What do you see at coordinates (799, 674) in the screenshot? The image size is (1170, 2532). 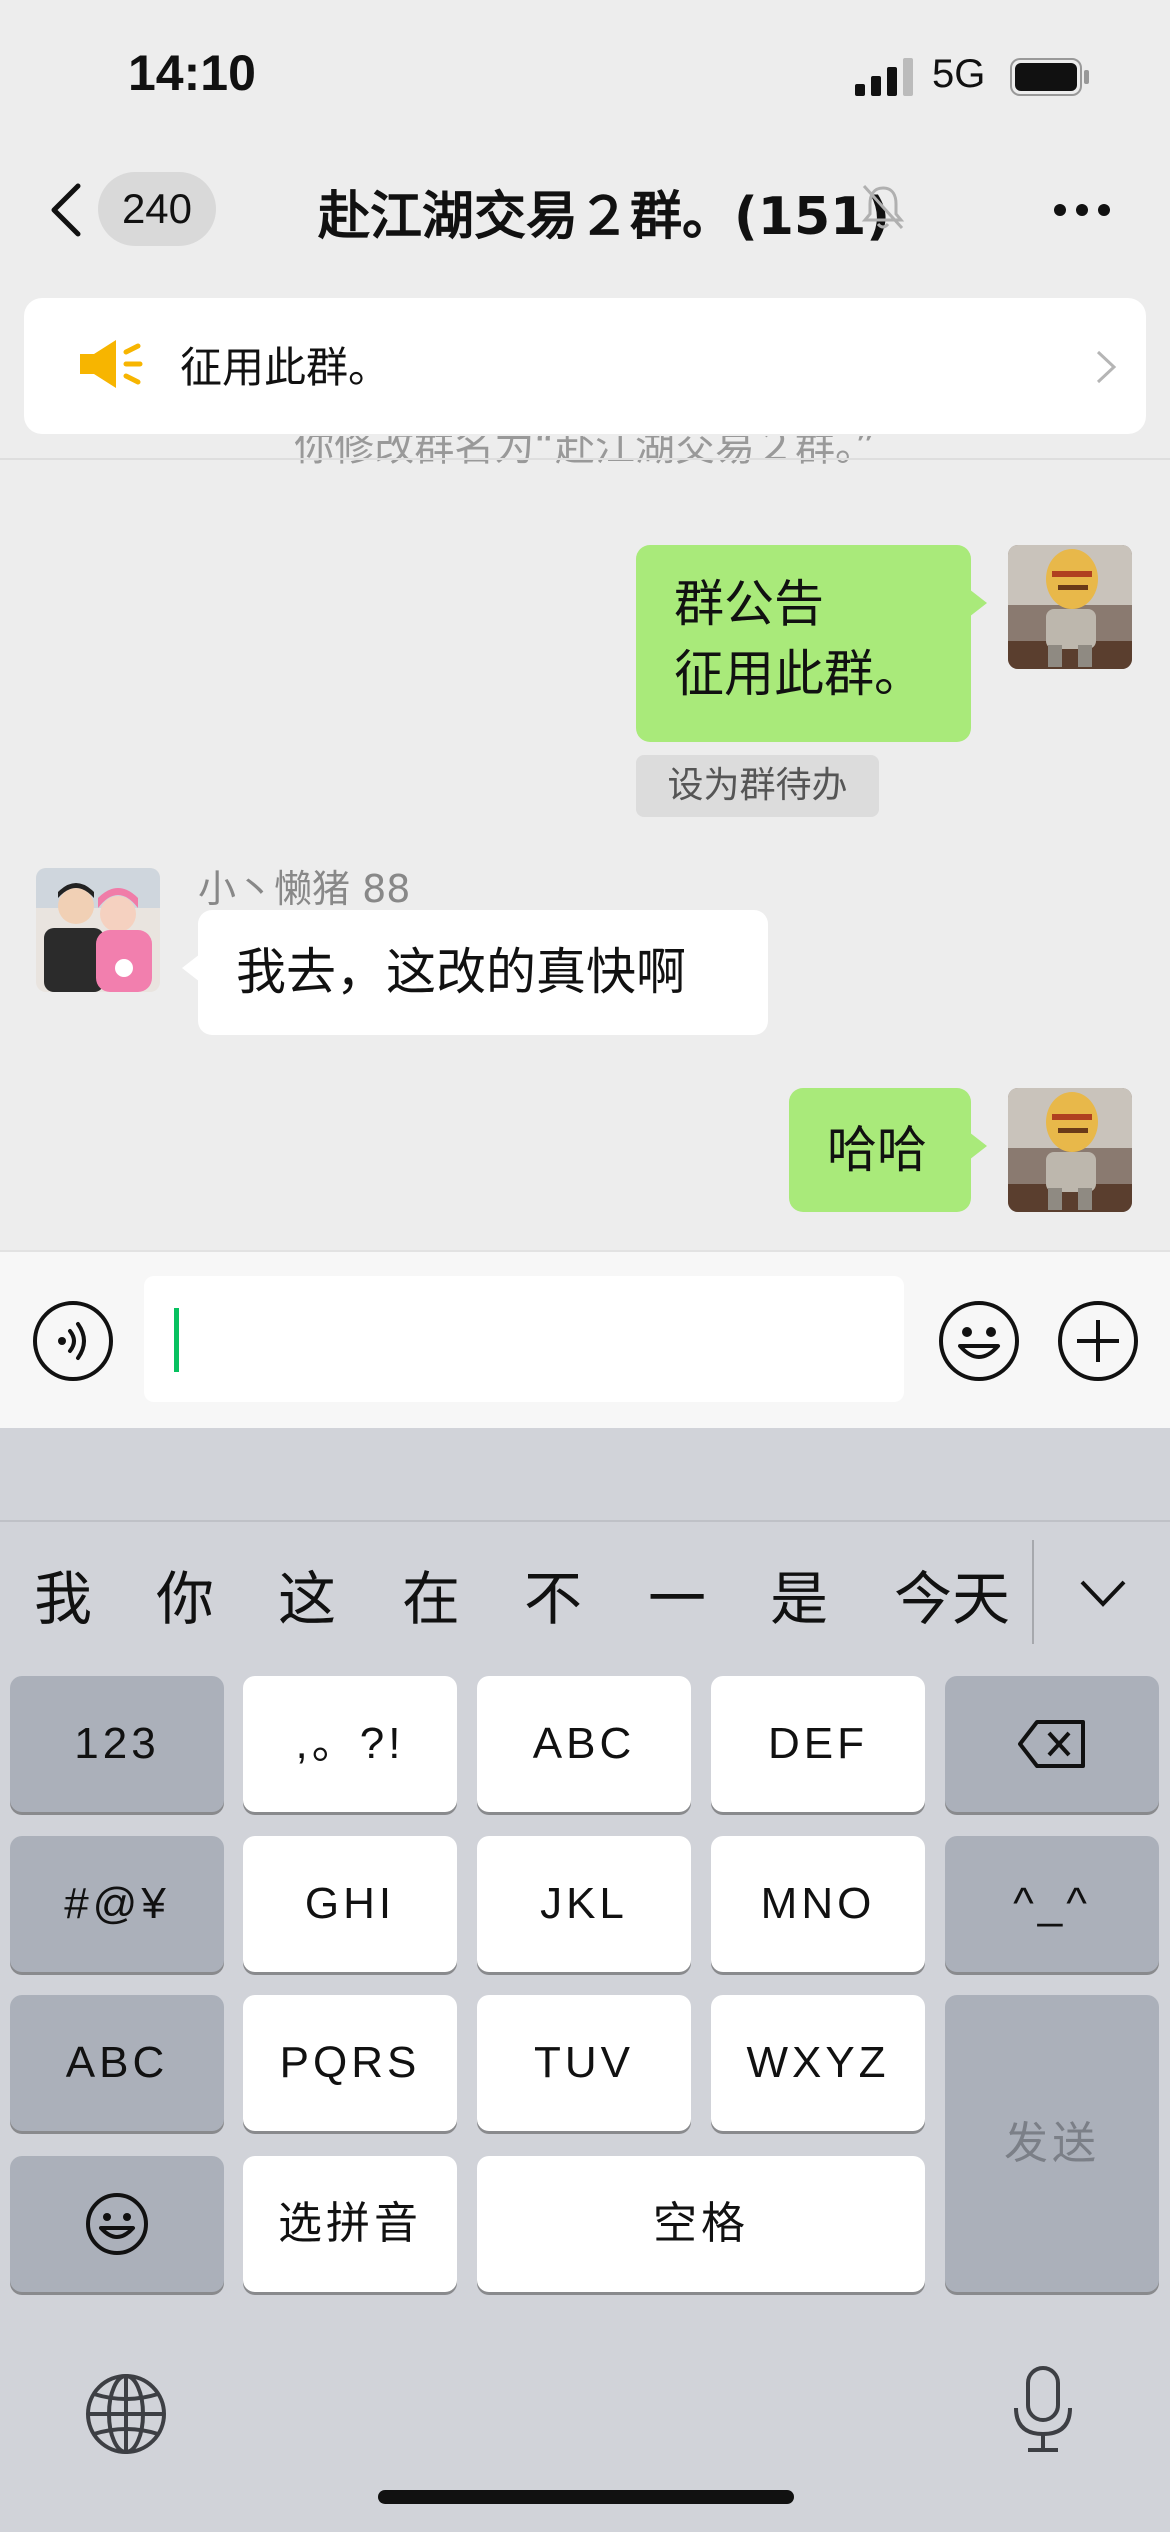 I see `message-line: 征用此群。` at bounding box center [799, 674].